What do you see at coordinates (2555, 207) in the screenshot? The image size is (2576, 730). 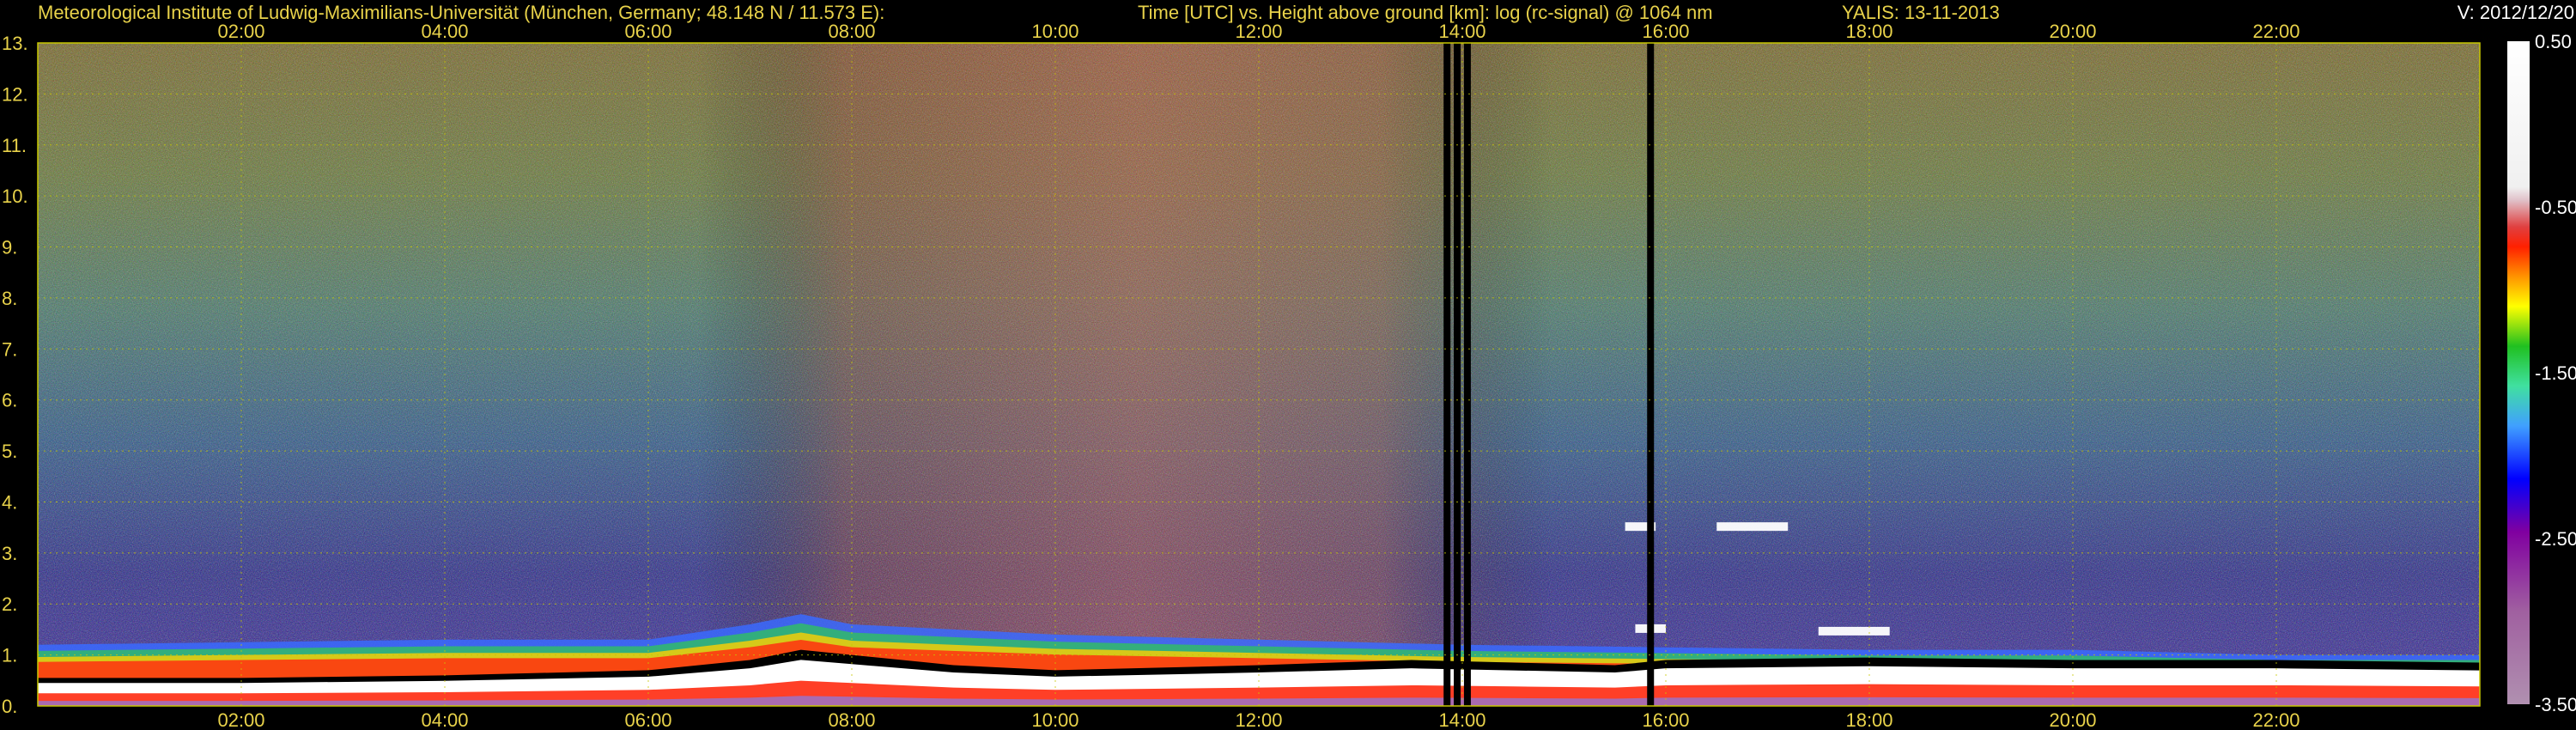 I see `colorbar-label: -0.50` at bounding box center [2555, 207].